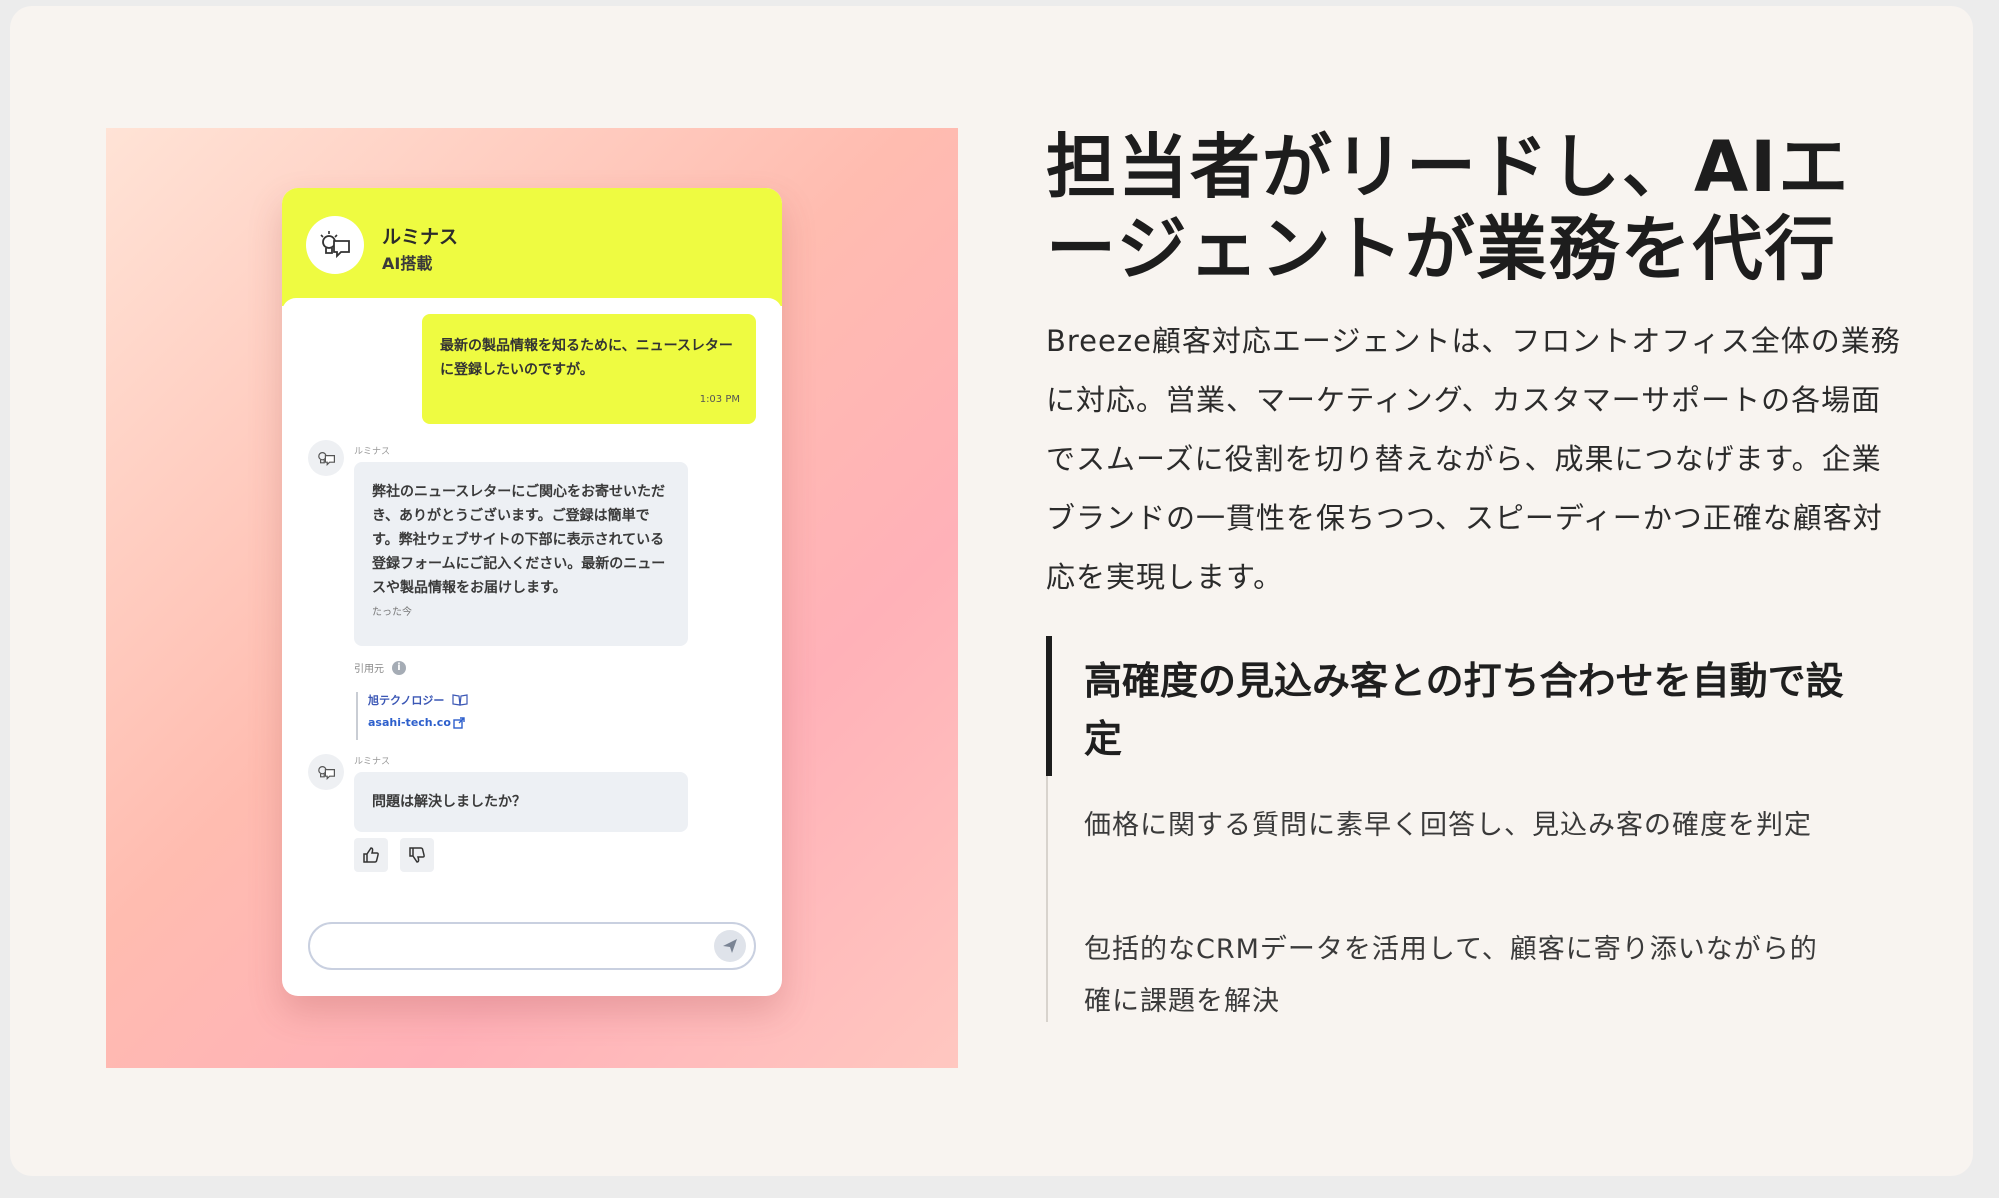 This screenshot has width=1999, height=1198. I want to click on bot-message: 問題は解決しましたか？, so click(521, 802).